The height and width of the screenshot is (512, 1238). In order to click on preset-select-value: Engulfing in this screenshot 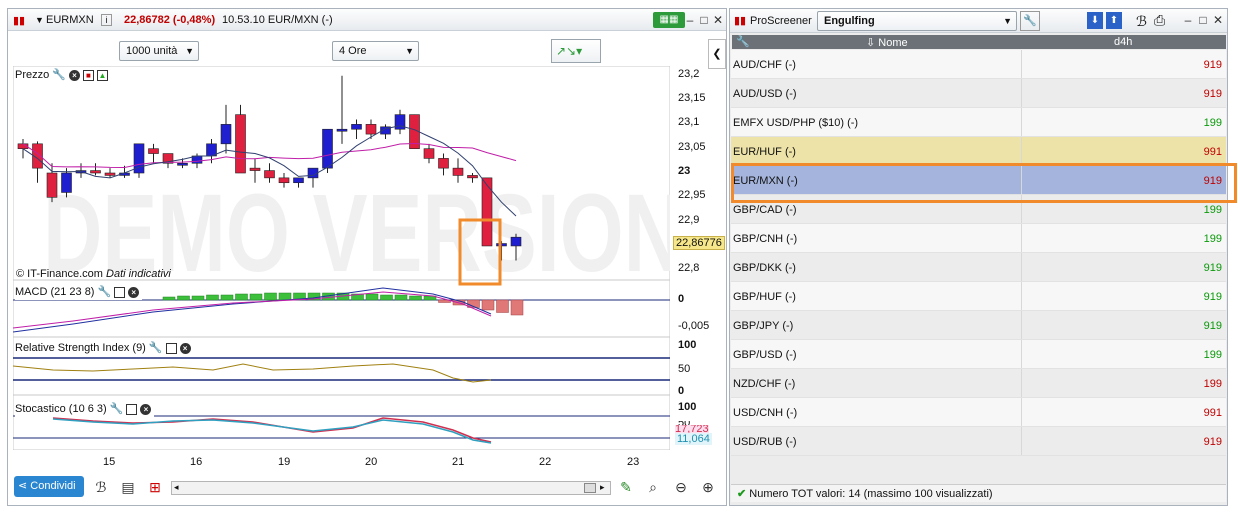, I will do `click(849, 21)`.